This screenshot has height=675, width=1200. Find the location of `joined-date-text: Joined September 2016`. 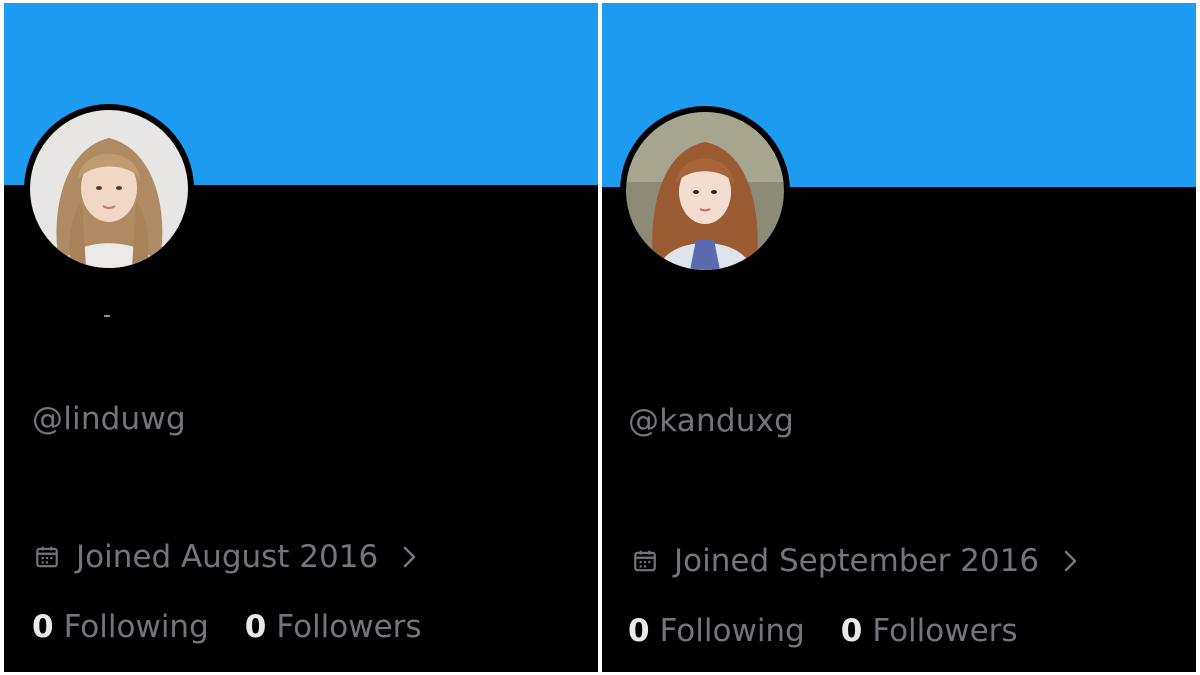

joined-date-text: Joined September 2016 is located at coordinates (857, 561).